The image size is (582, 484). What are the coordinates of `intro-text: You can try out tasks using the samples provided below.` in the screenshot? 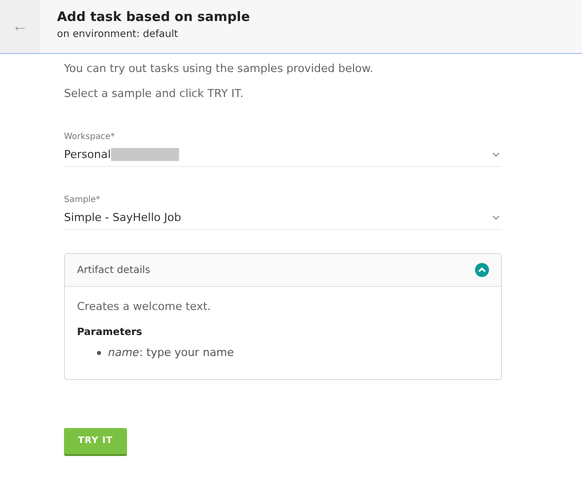 It's located at (219, 68).